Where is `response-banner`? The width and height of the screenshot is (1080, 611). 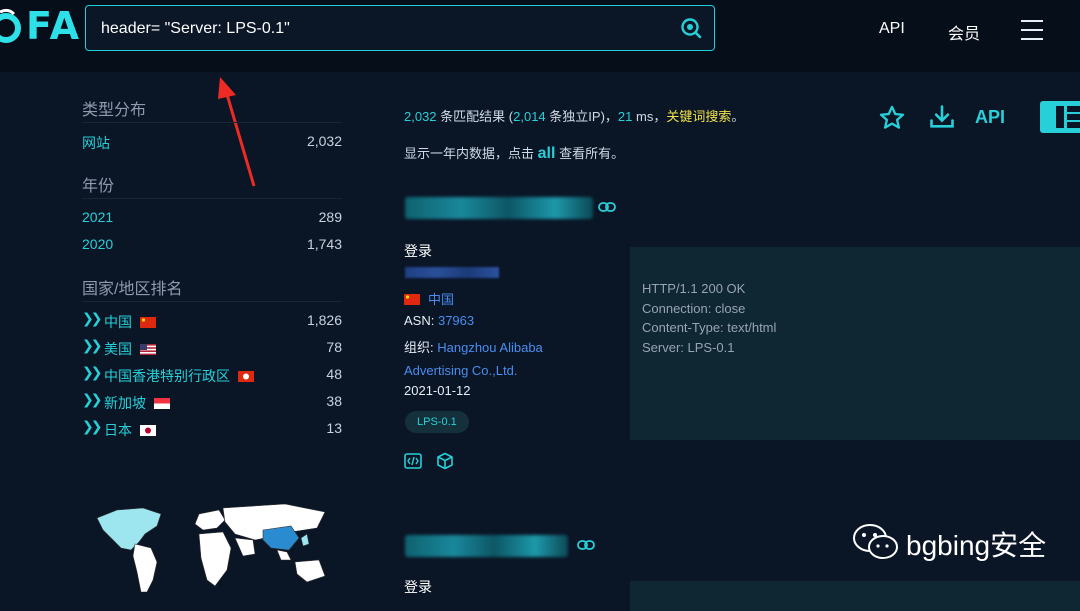
response-banner is located at coordinates (855, 596).